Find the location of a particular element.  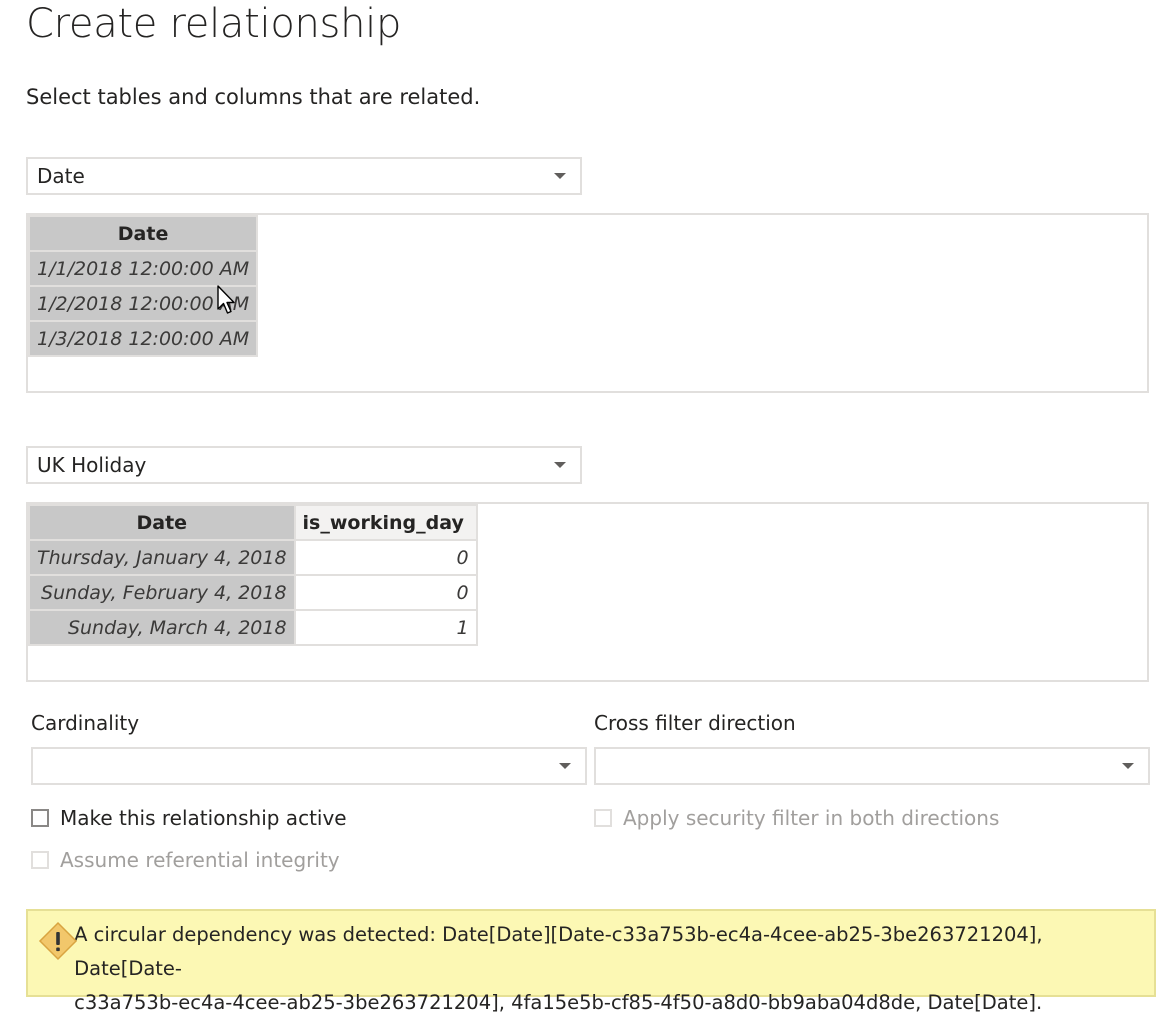

table-row: Thursday, January 4, 2018 0 is located at coordinates (253, 557).